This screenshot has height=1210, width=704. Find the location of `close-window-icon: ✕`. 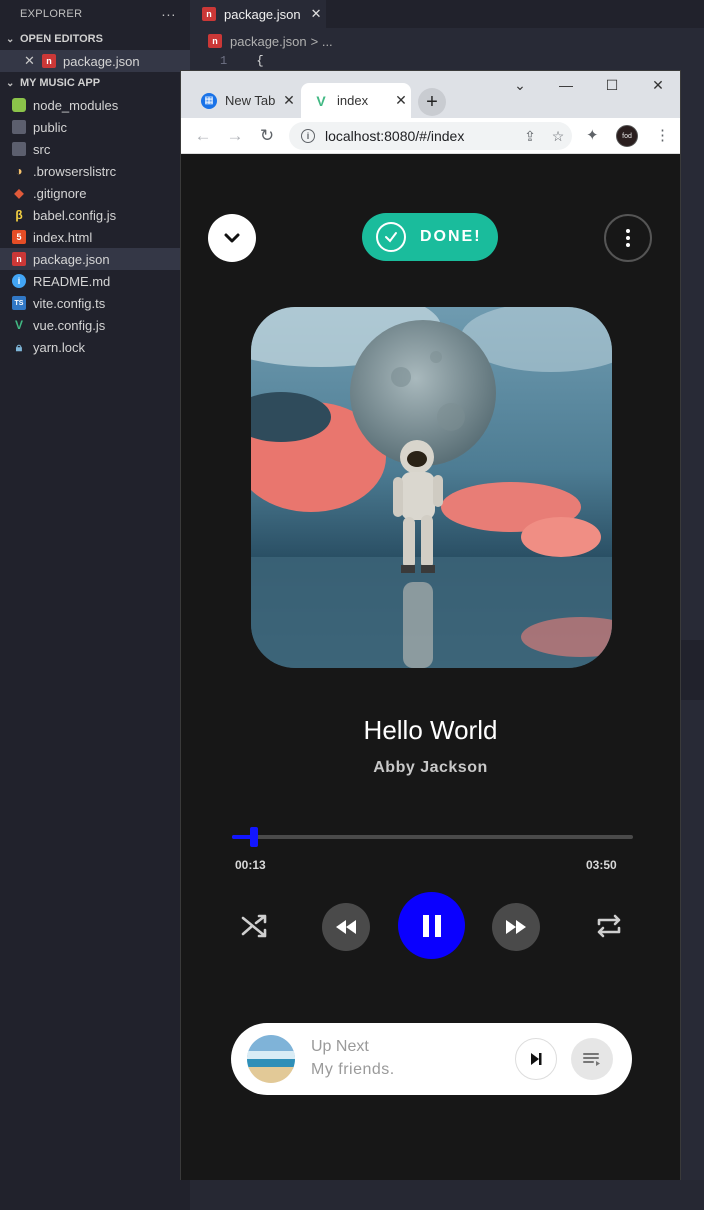

close-window-icon: ✕ is located at coordinates (658, 85).